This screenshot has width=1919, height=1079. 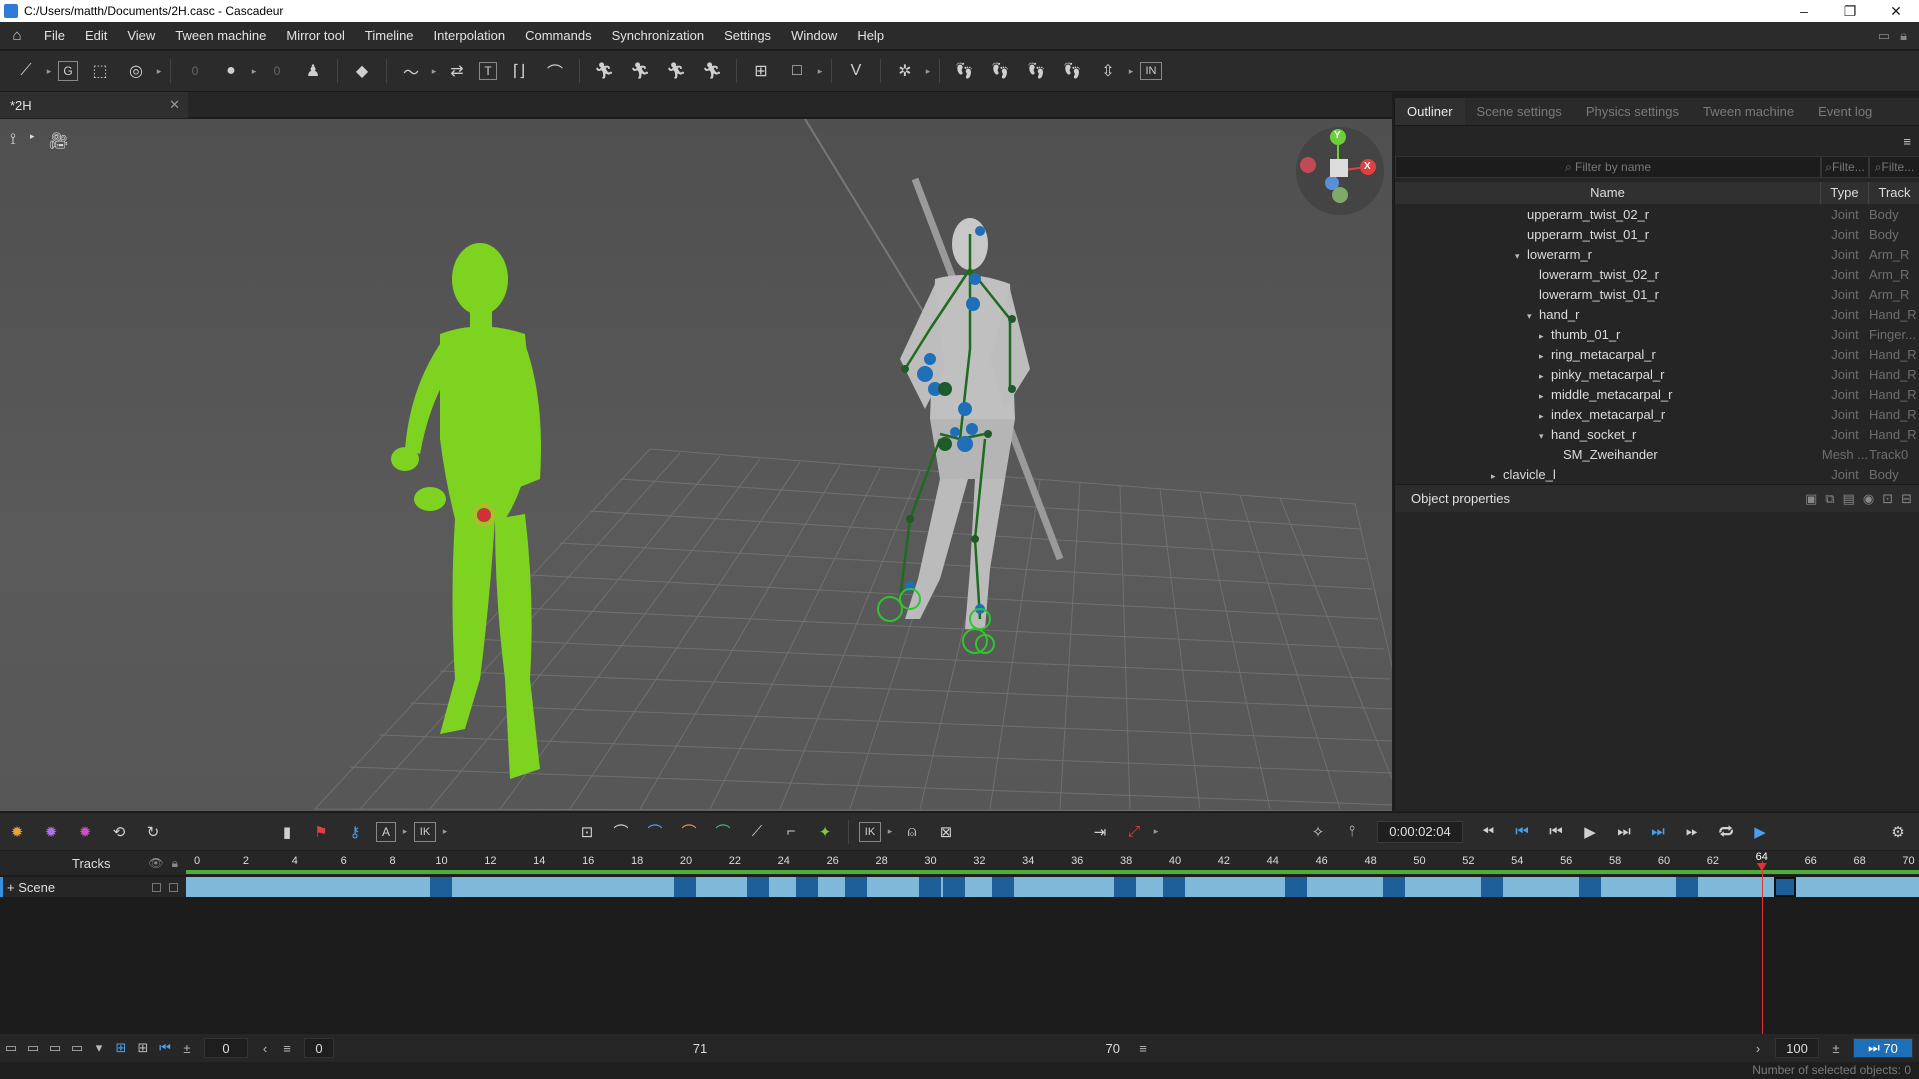 I want to click on panel-menu-icon: ≡, so click(x=1907, y=141).